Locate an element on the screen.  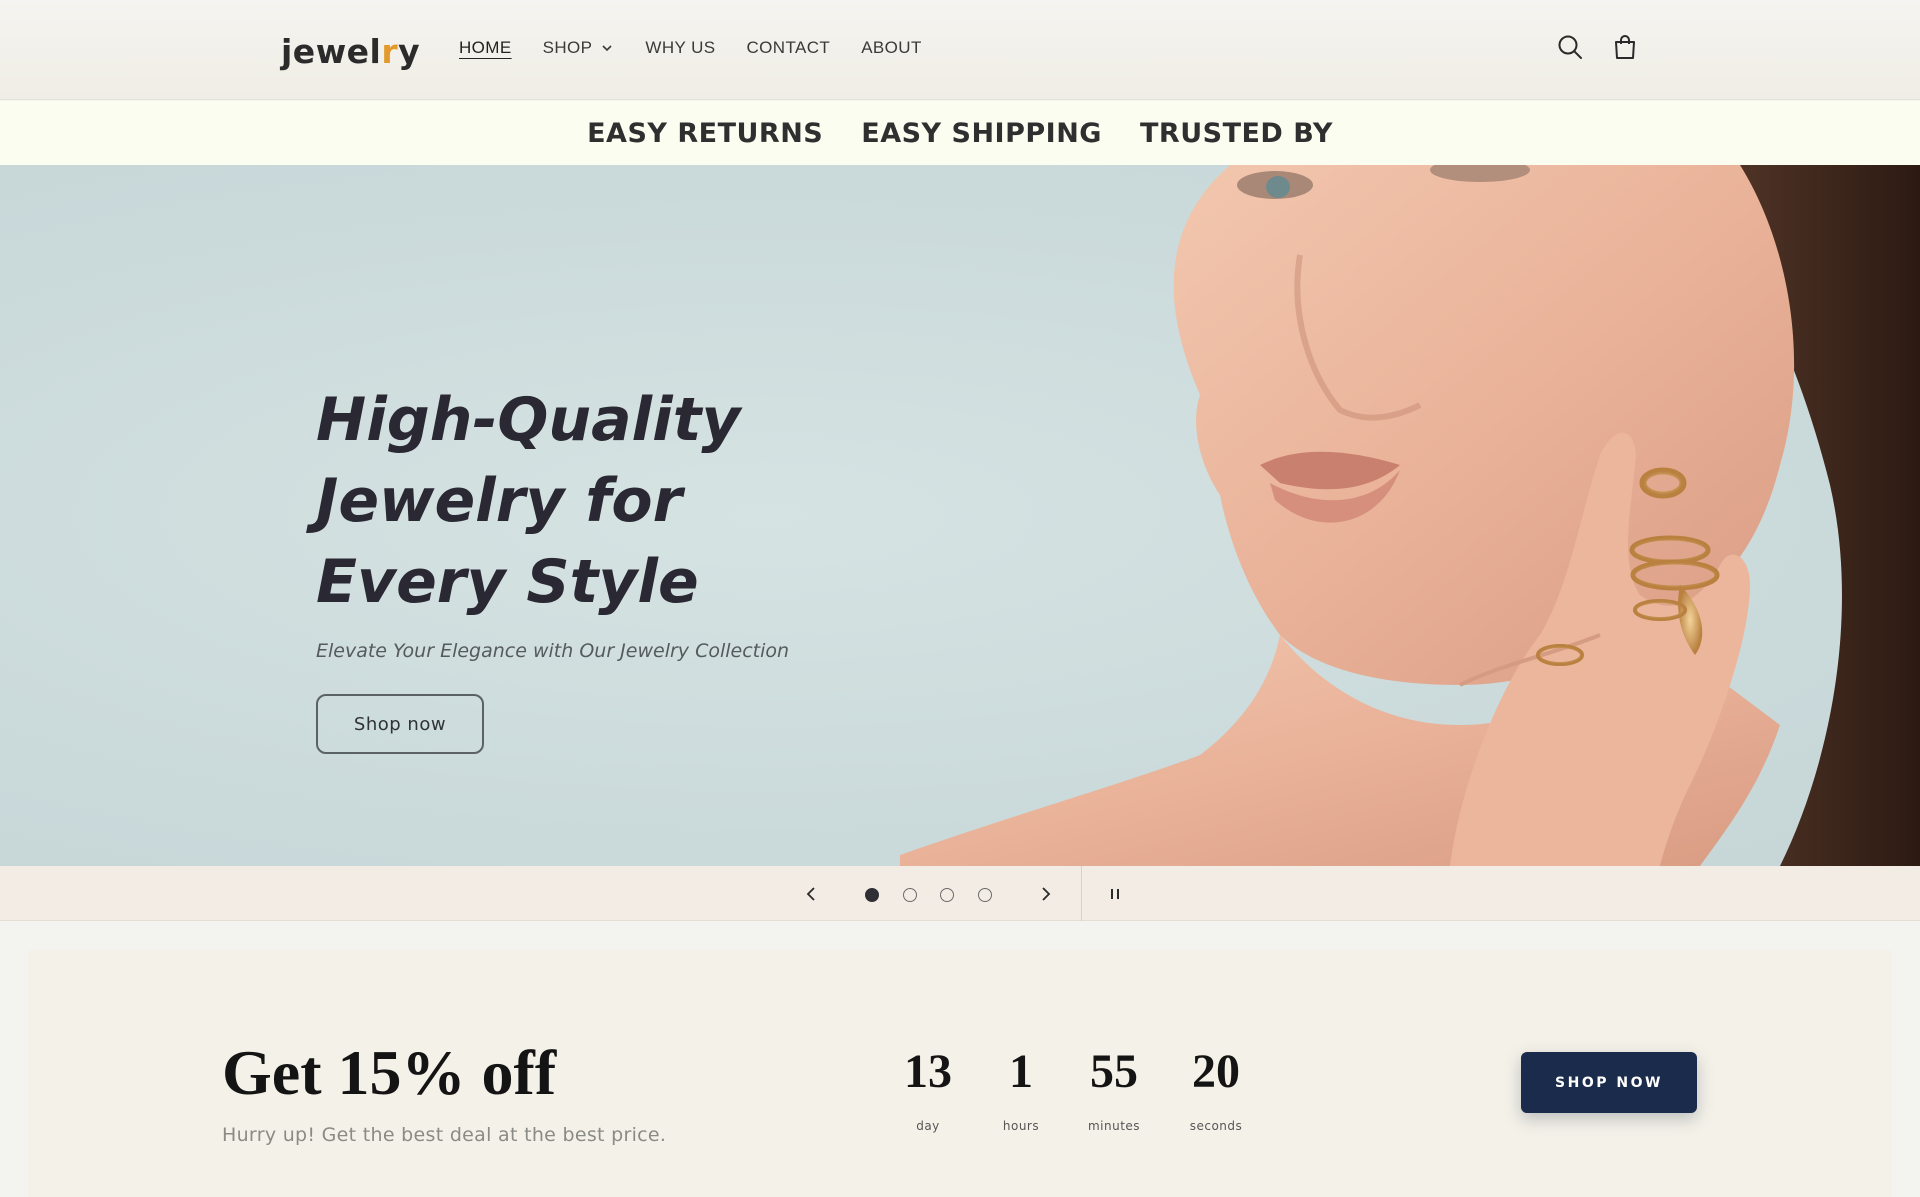
controls-divider is located at coordinates (1081, 893).